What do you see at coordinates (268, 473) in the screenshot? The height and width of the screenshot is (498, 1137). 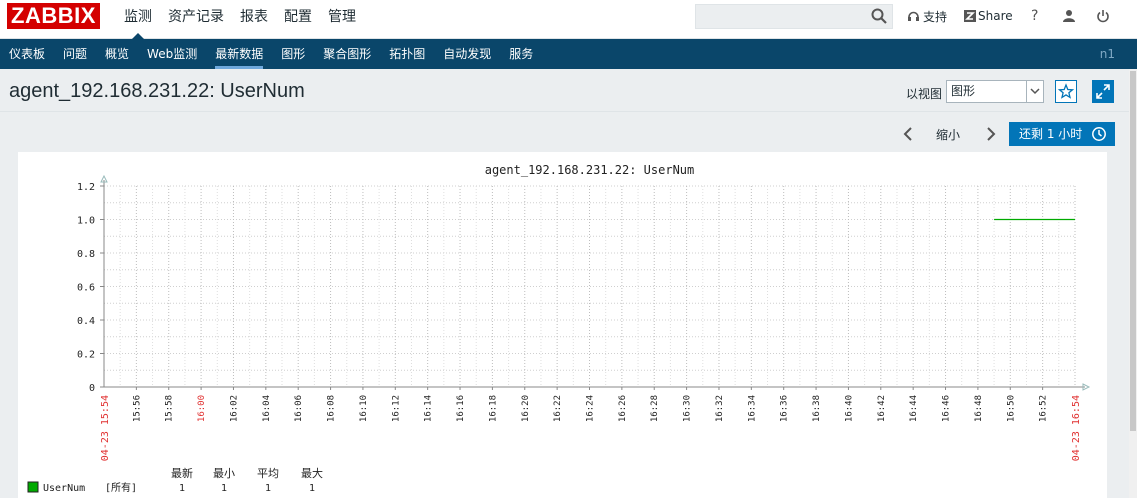 I see `legend-header: 平均` at bounding box center [268, 473].